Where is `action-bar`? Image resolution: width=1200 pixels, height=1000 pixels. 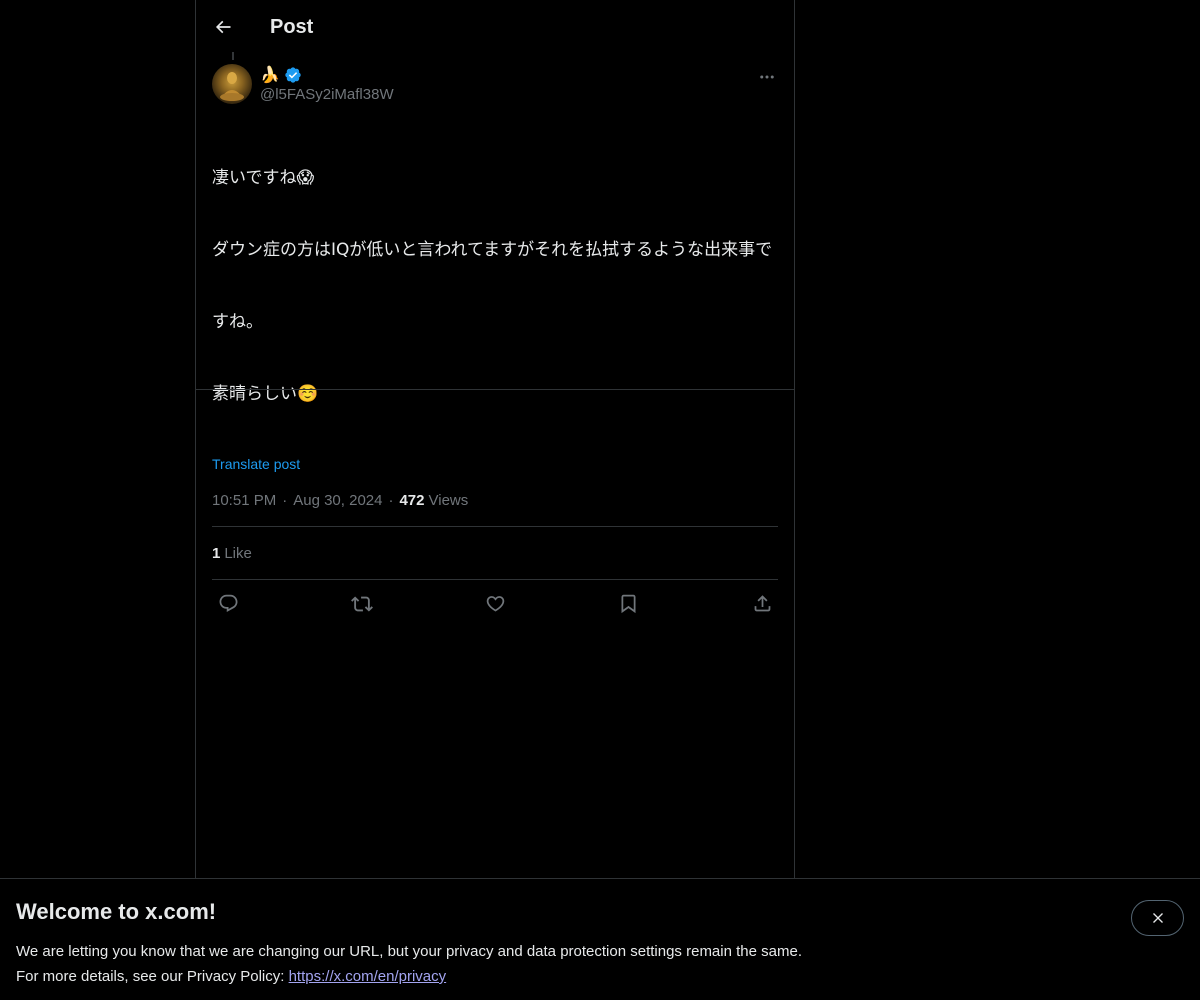
action-bar is located at coordinates (495, 603).